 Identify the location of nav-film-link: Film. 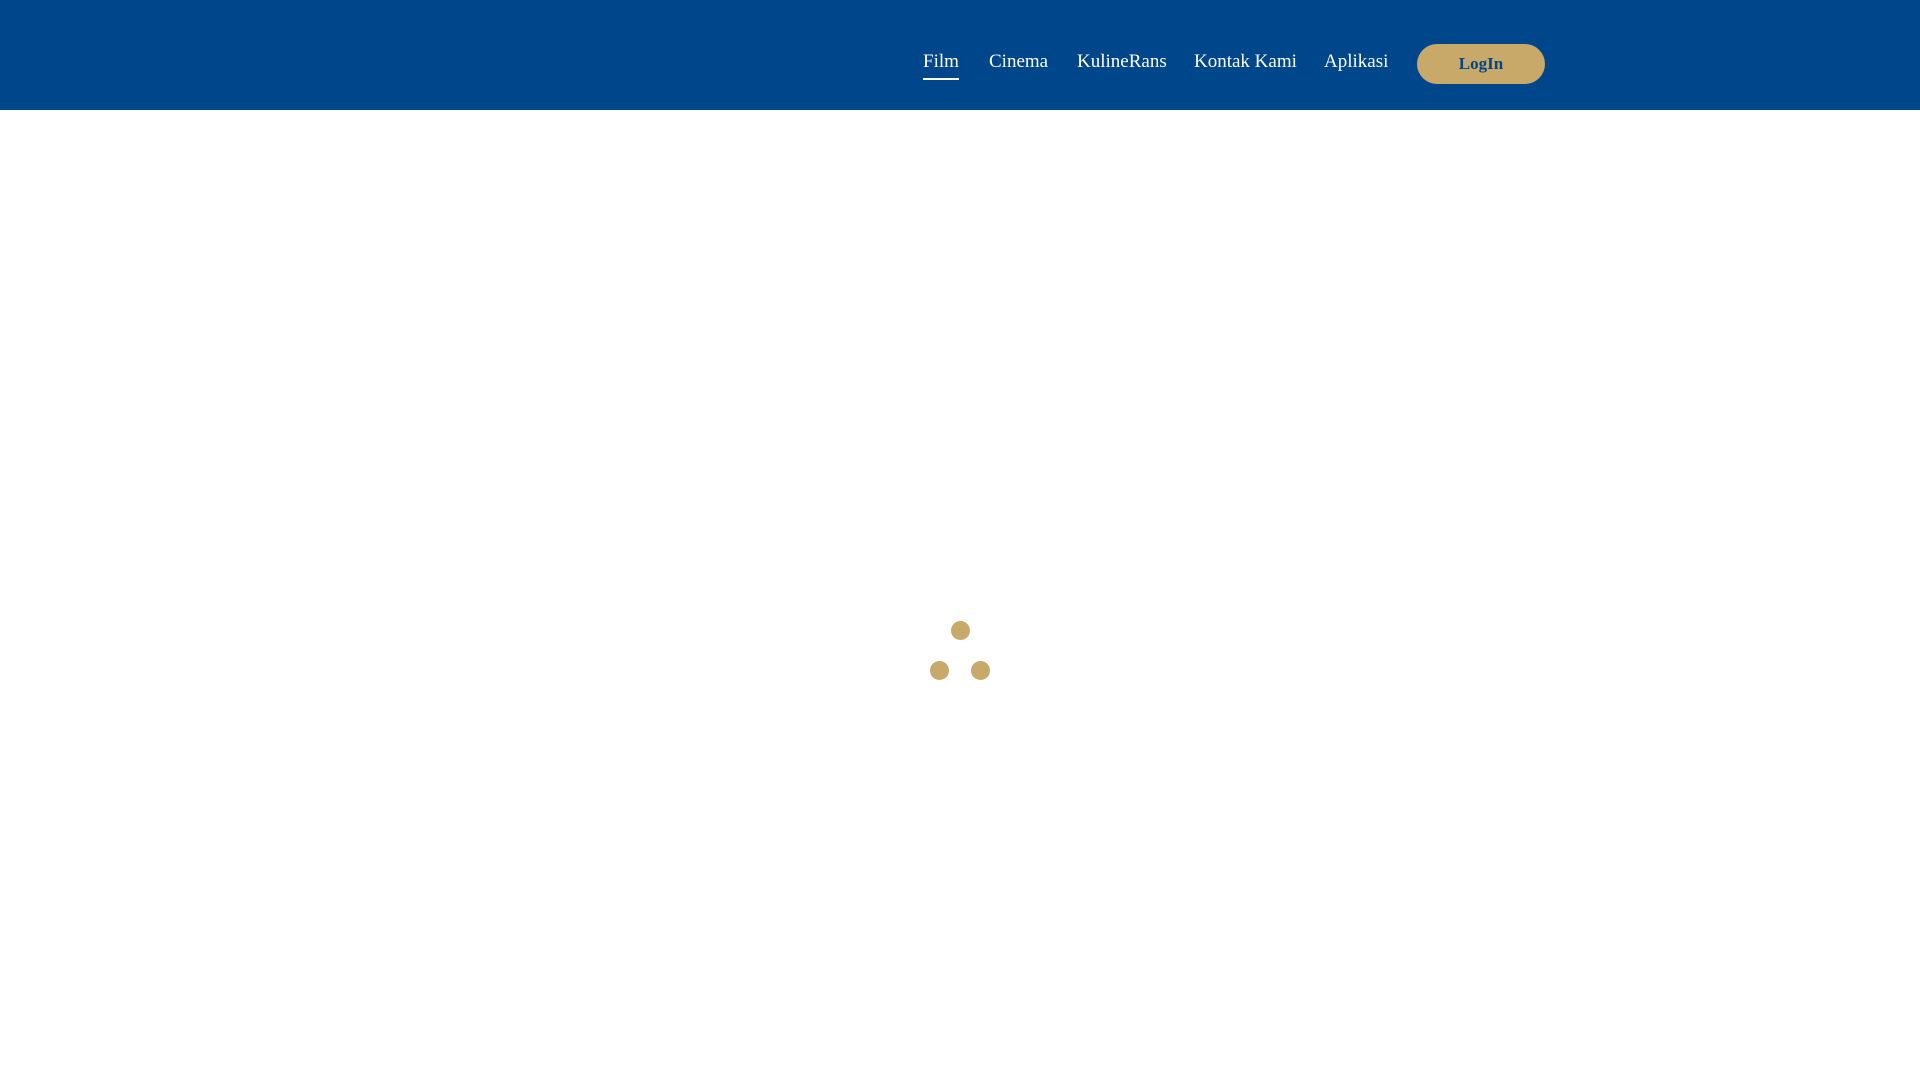
(941, 65).